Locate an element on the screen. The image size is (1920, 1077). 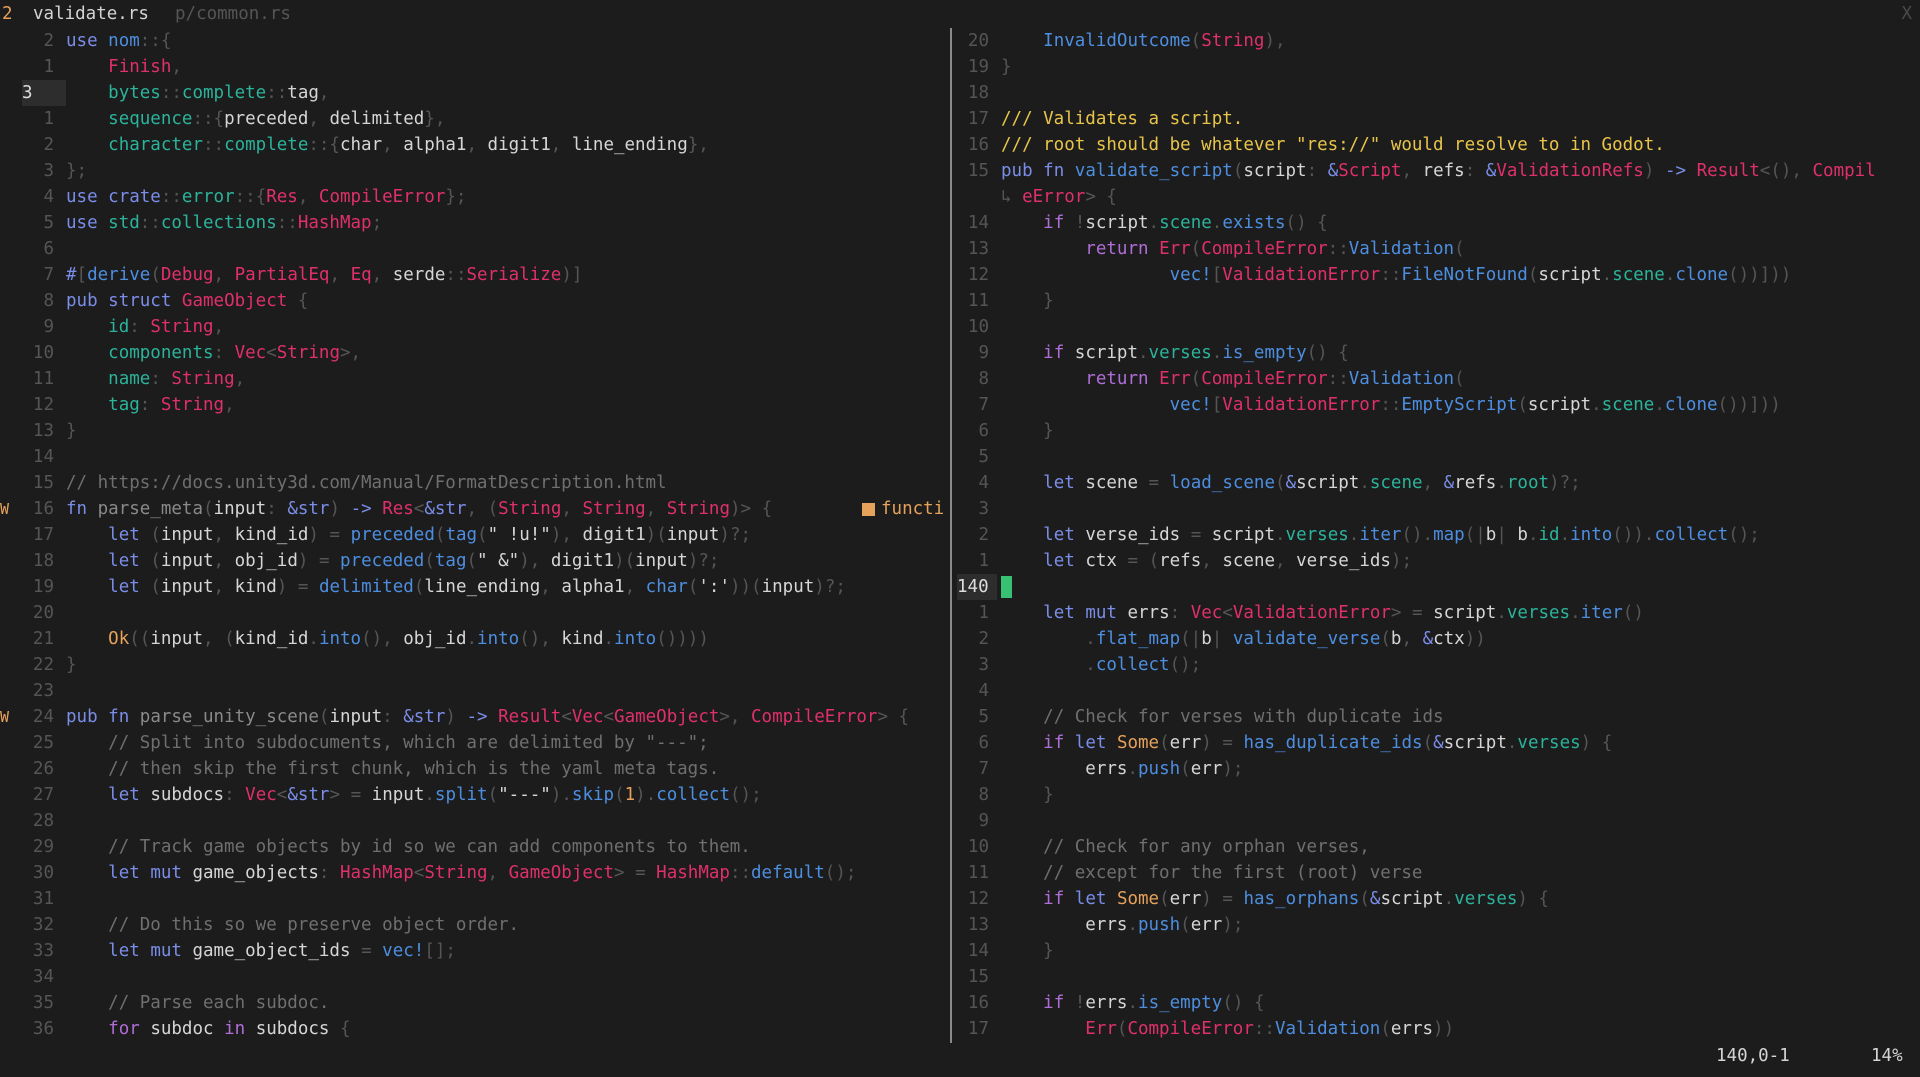
close-tab-button: X is located at coordinates (1906, 14).